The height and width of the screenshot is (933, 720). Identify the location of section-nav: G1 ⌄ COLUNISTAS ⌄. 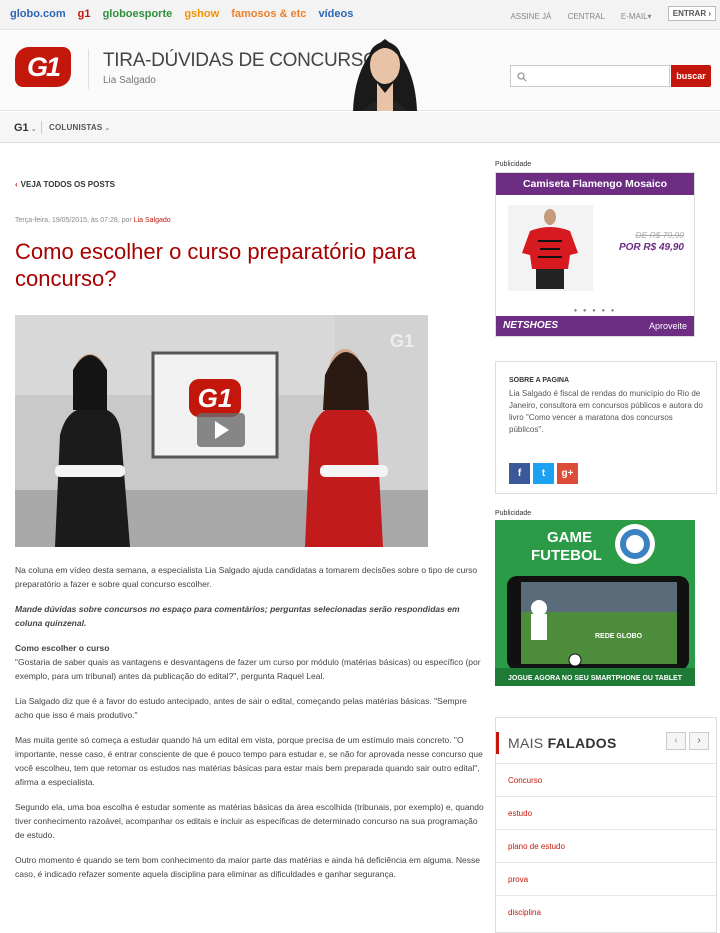
(360, 127).